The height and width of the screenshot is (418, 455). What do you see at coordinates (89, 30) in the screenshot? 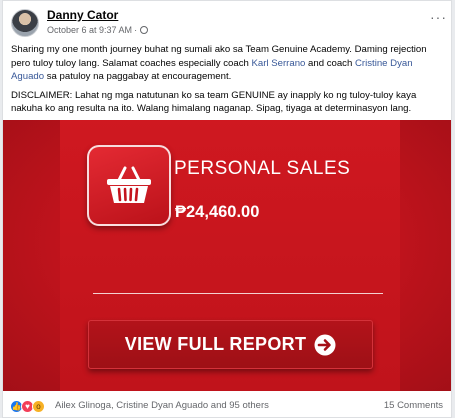
I see `post-timestamp: October 6 at 9:37 AM` at bounding box center [89, 30].